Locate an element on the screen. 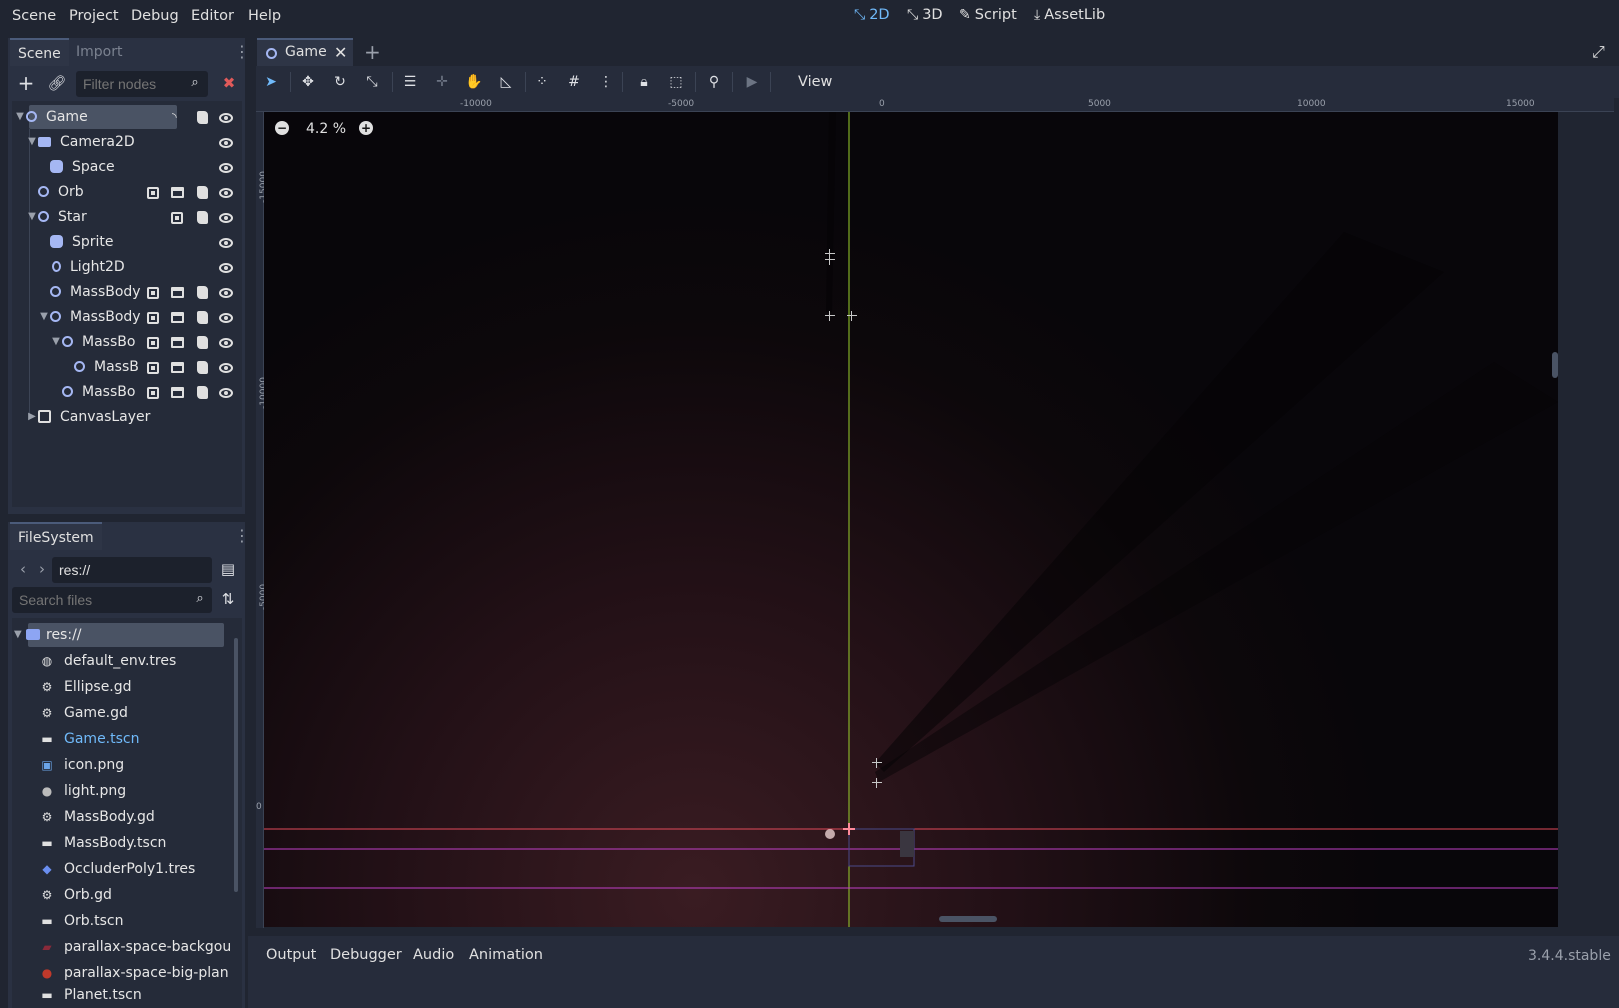 Image resolution: width=1619 pixels, height=1008 pixels. tab-debugger: Debugger is located at coordinates (366, 955).